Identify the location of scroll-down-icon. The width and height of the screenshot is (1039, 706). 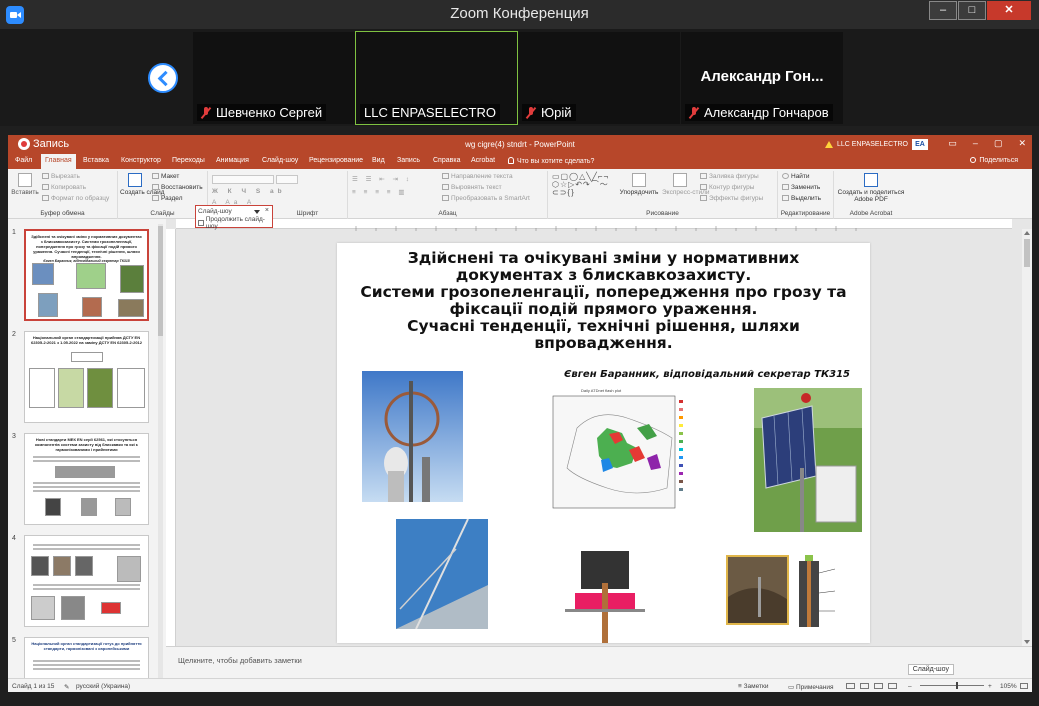
(1027, 642).